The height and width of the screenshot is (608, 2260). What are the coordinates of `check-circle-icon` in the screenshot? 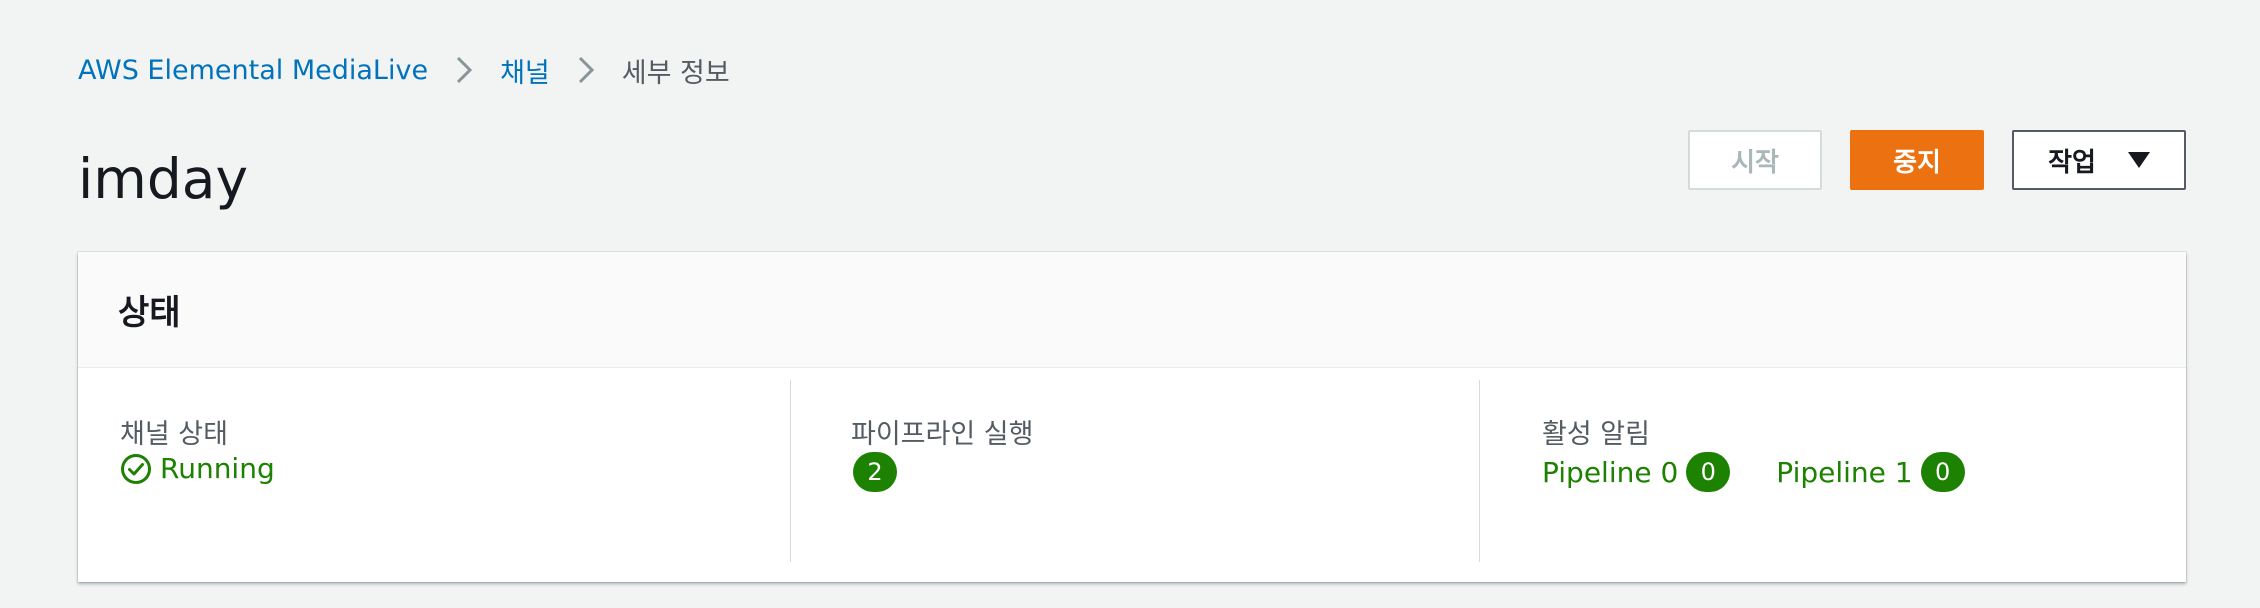 It's located at (136, 469).